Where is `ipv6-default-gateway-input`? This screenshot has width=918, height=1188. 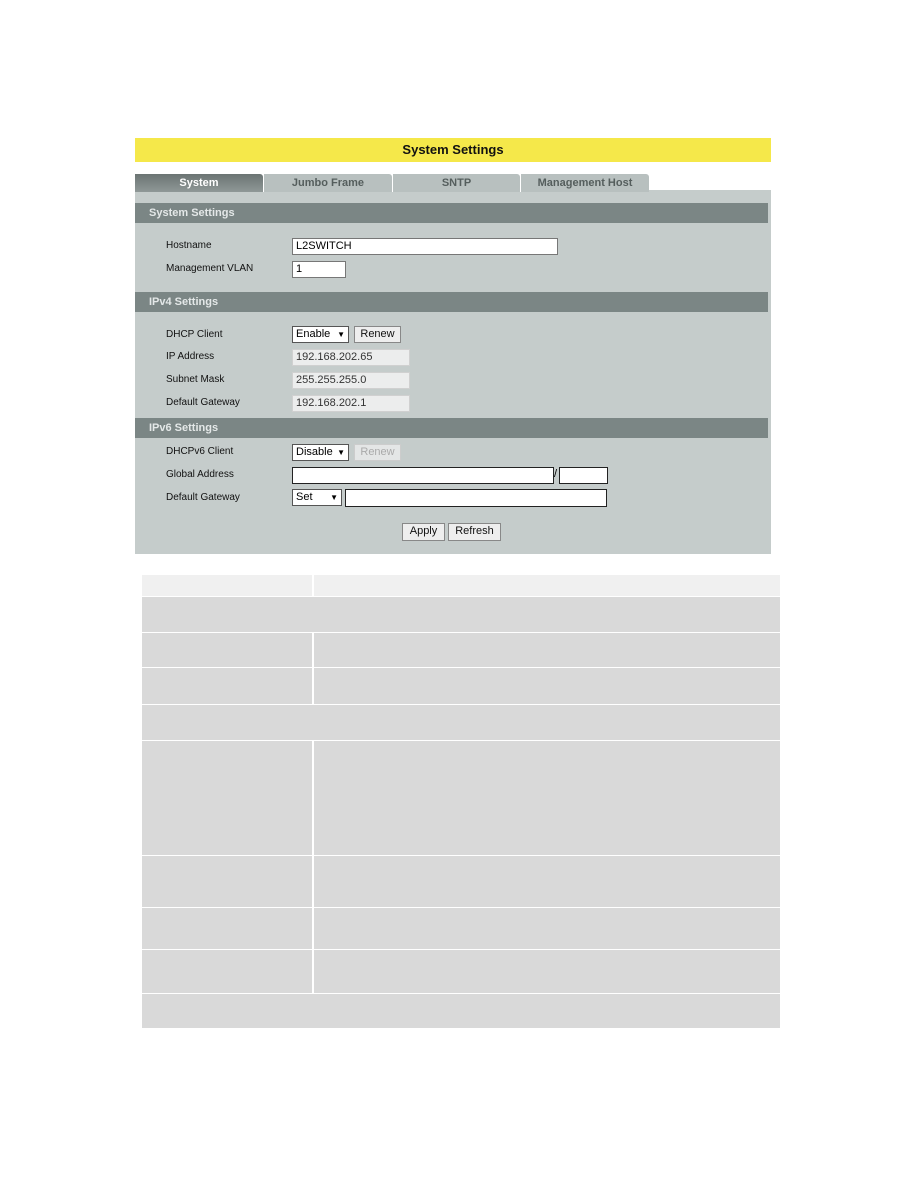
ipv6-default-gateway-input is located at coordinates (476, 498).